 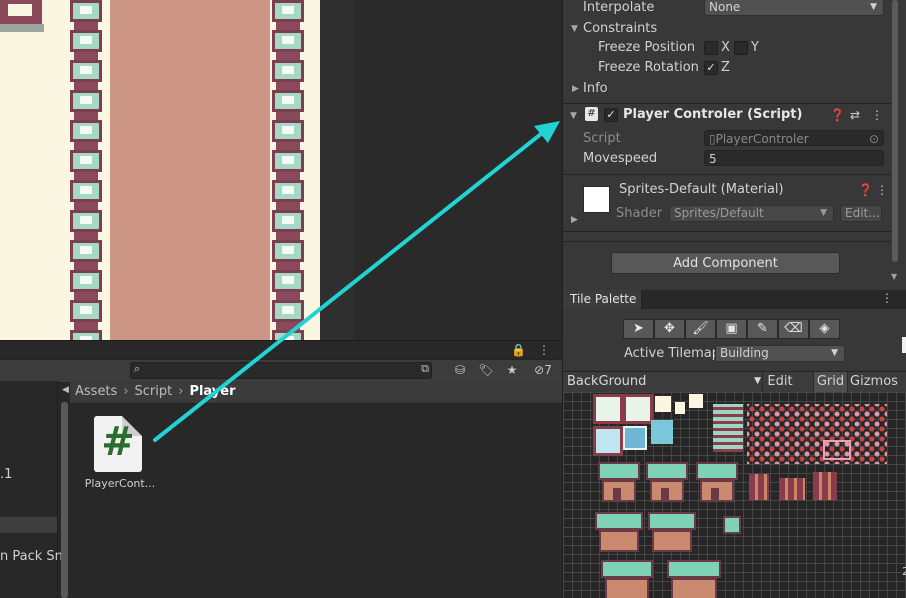 What do you see at coordinates (711, 48) in the screenshot?
I see `freeze-position-x-checkbox` at bounding box center [711, 48].